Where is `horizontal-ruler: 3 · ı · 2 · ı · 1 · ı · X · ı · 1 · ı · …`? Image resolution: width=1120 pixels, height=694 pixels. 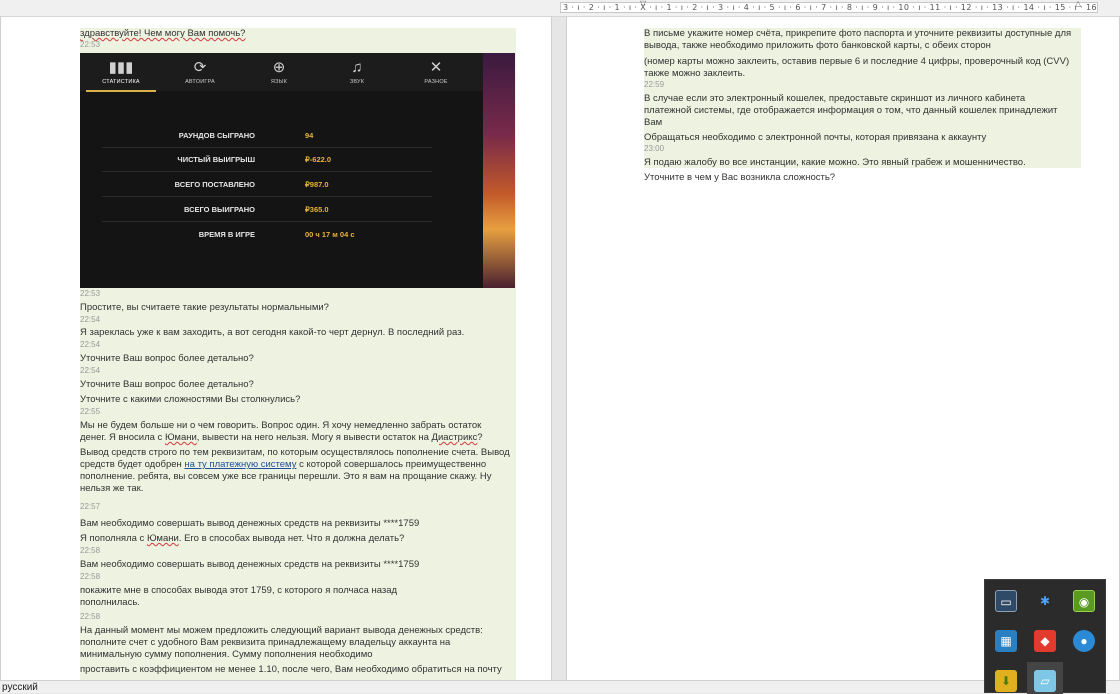
horizontal-ruler: 3 · ı · 2 · ı · 1 · ı · X · ı · 1 · ı · … is located at coordinates (560, 8).